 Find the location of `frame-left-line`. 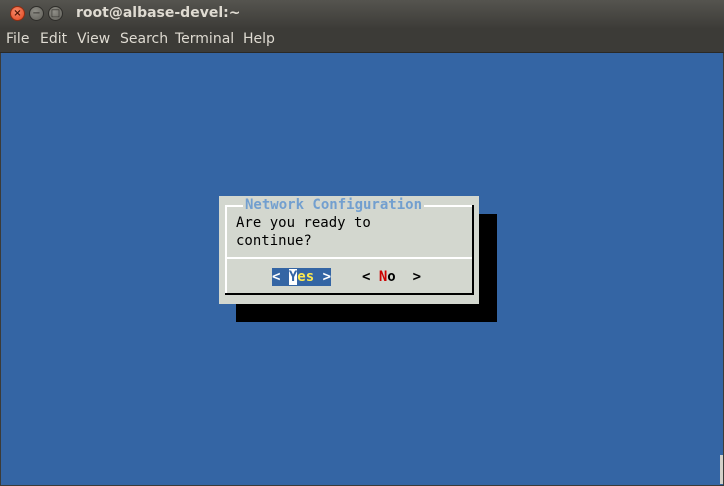

frame-left-line is located at coordinates (226, 250).